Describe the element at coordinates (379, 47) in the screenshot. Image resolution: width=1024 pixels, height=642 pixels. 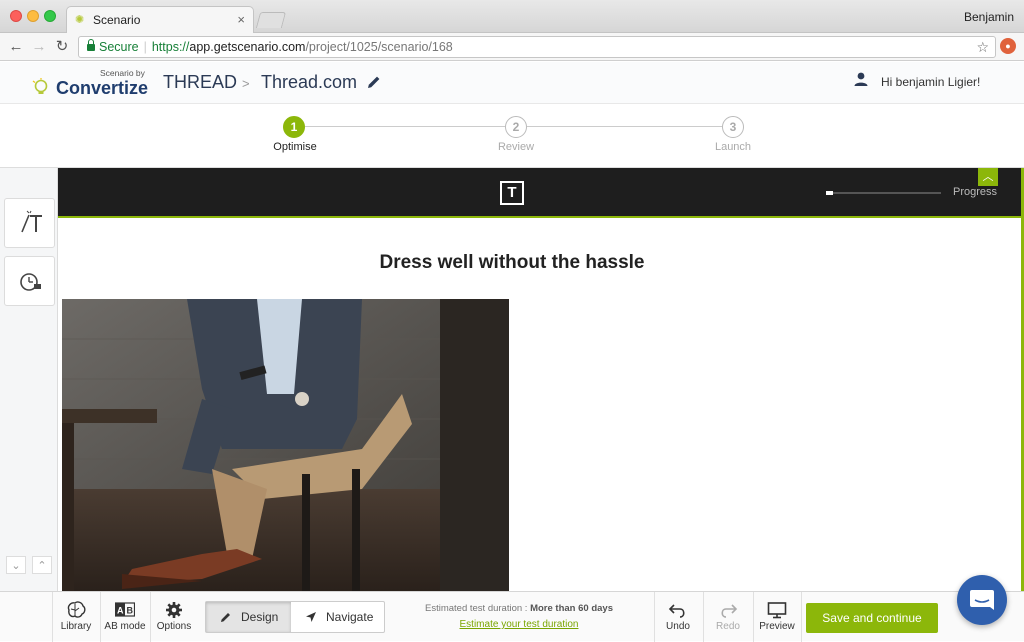
I see `url-path: /project/1025/scenario/168` at that location.